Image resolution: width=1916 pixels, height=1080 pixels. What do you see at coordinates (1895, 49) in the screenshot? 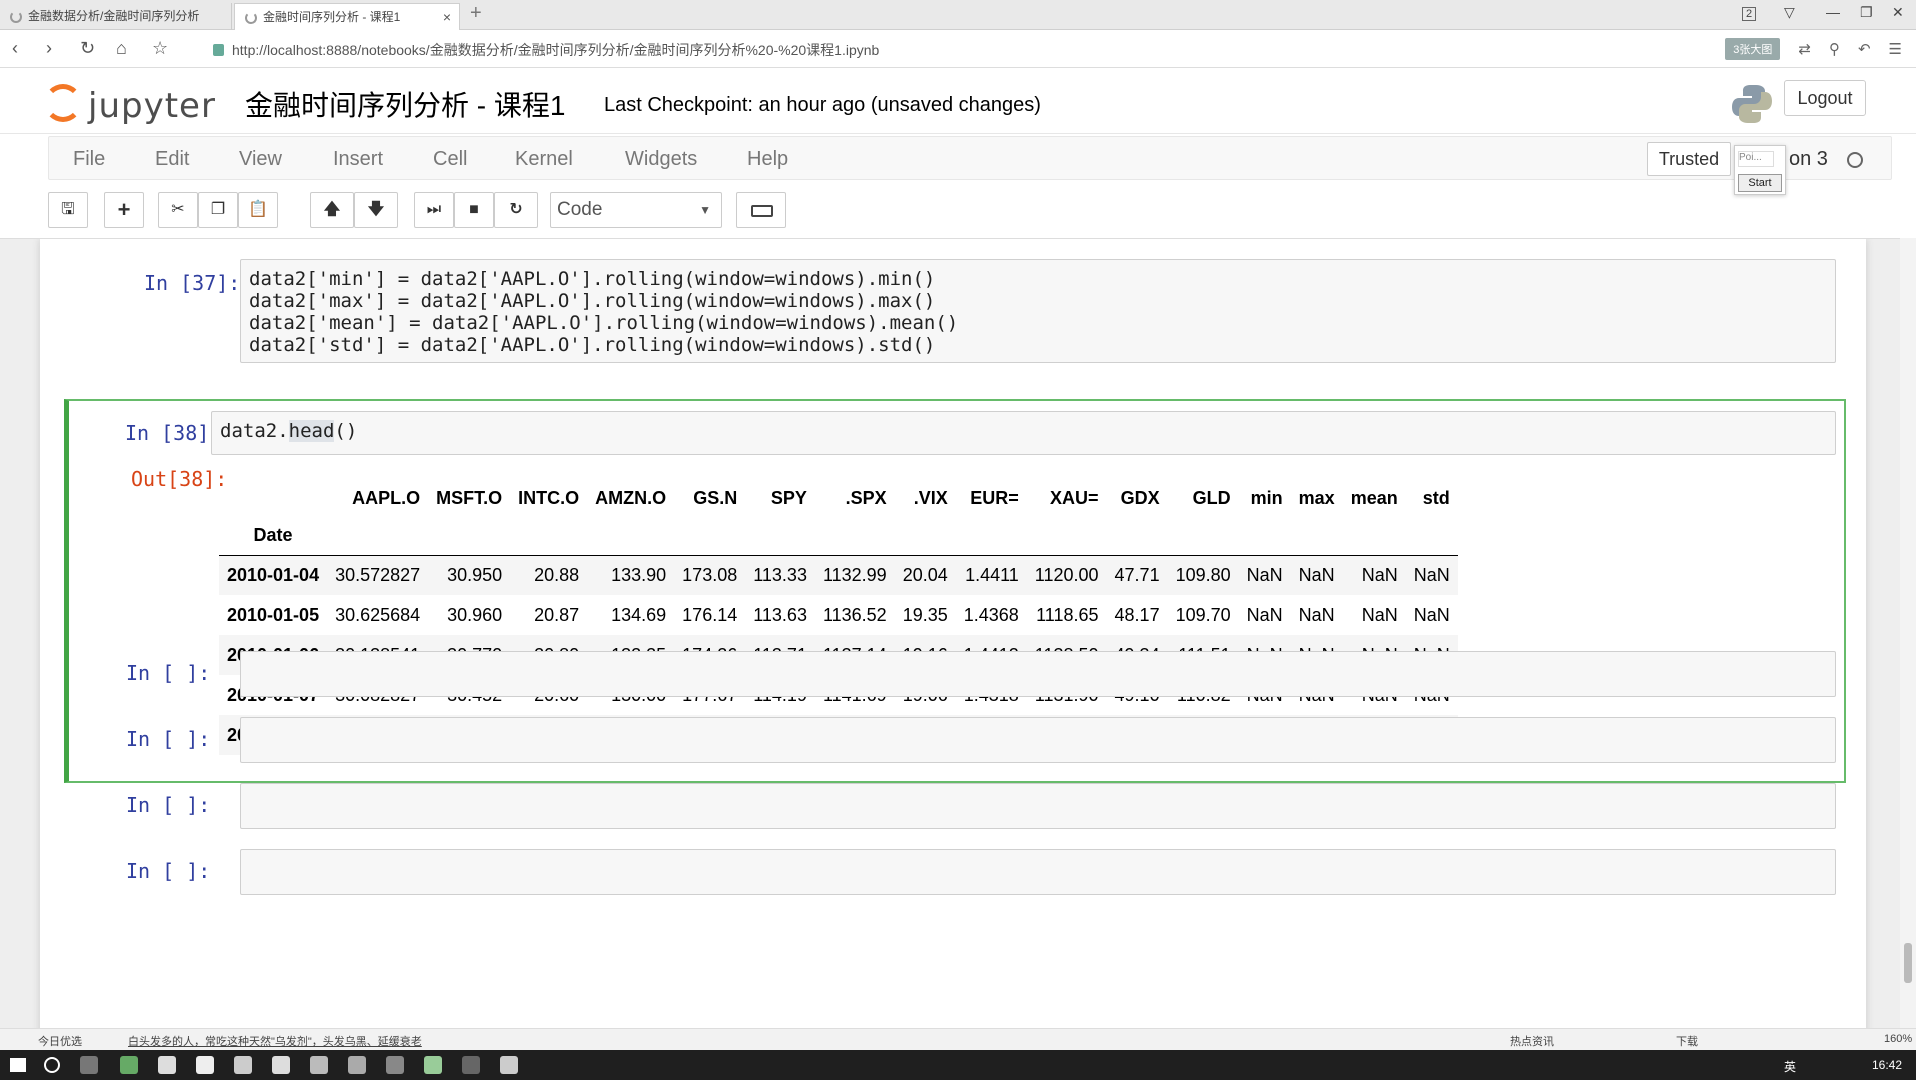
I see `menu-icon: ☰` at bounding box center [1895, 49].